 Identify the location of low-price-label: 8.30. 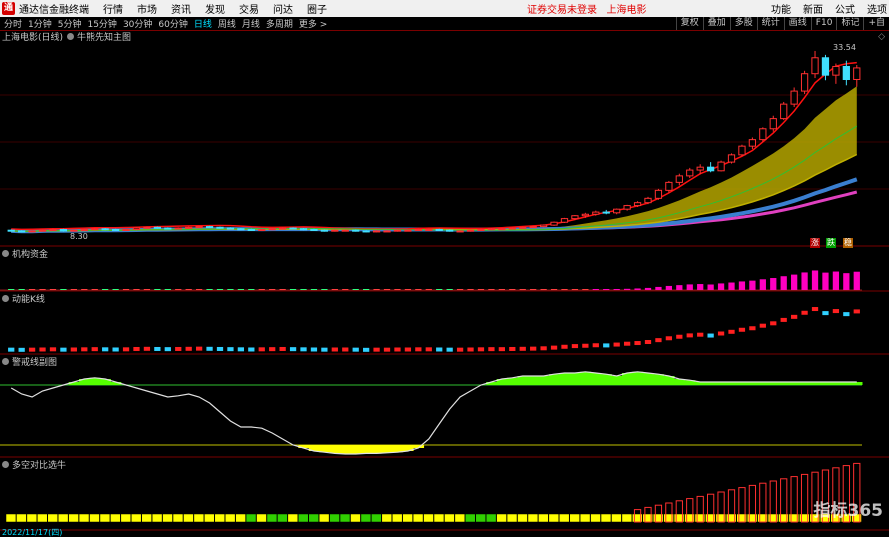
(79, 236).